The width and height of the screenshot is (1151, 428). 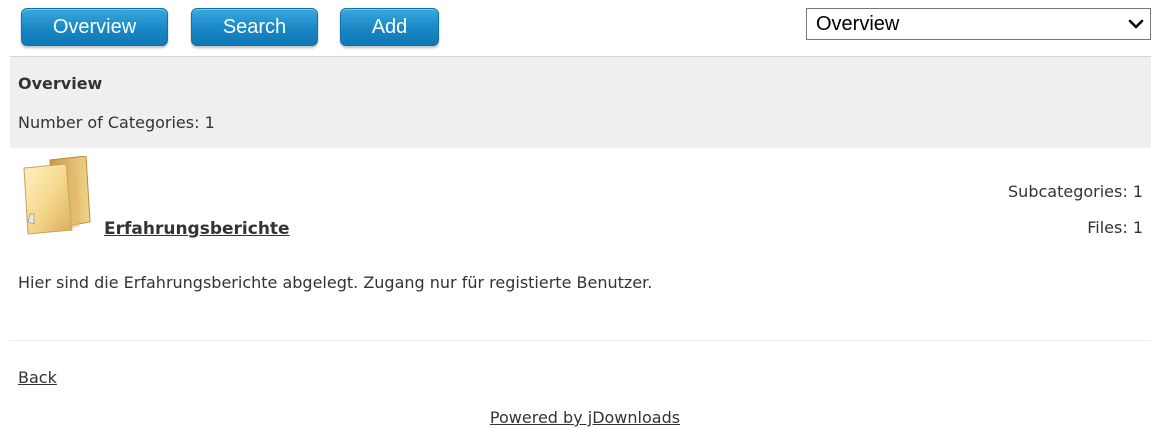 I want to click on search-button: Search, so click(x=254, y=27).